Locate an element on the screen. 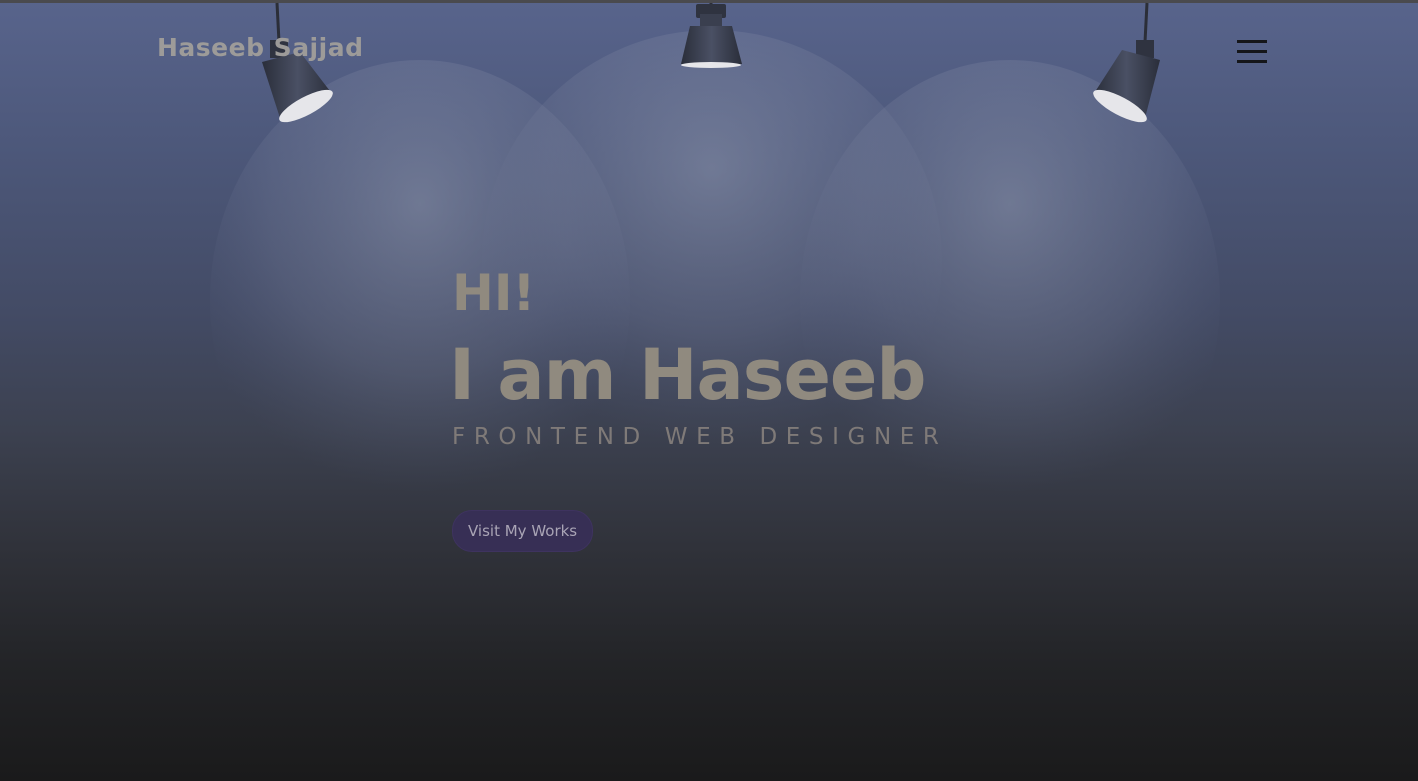  spotlight-lamp-icon is located at coordinates (711, 35).